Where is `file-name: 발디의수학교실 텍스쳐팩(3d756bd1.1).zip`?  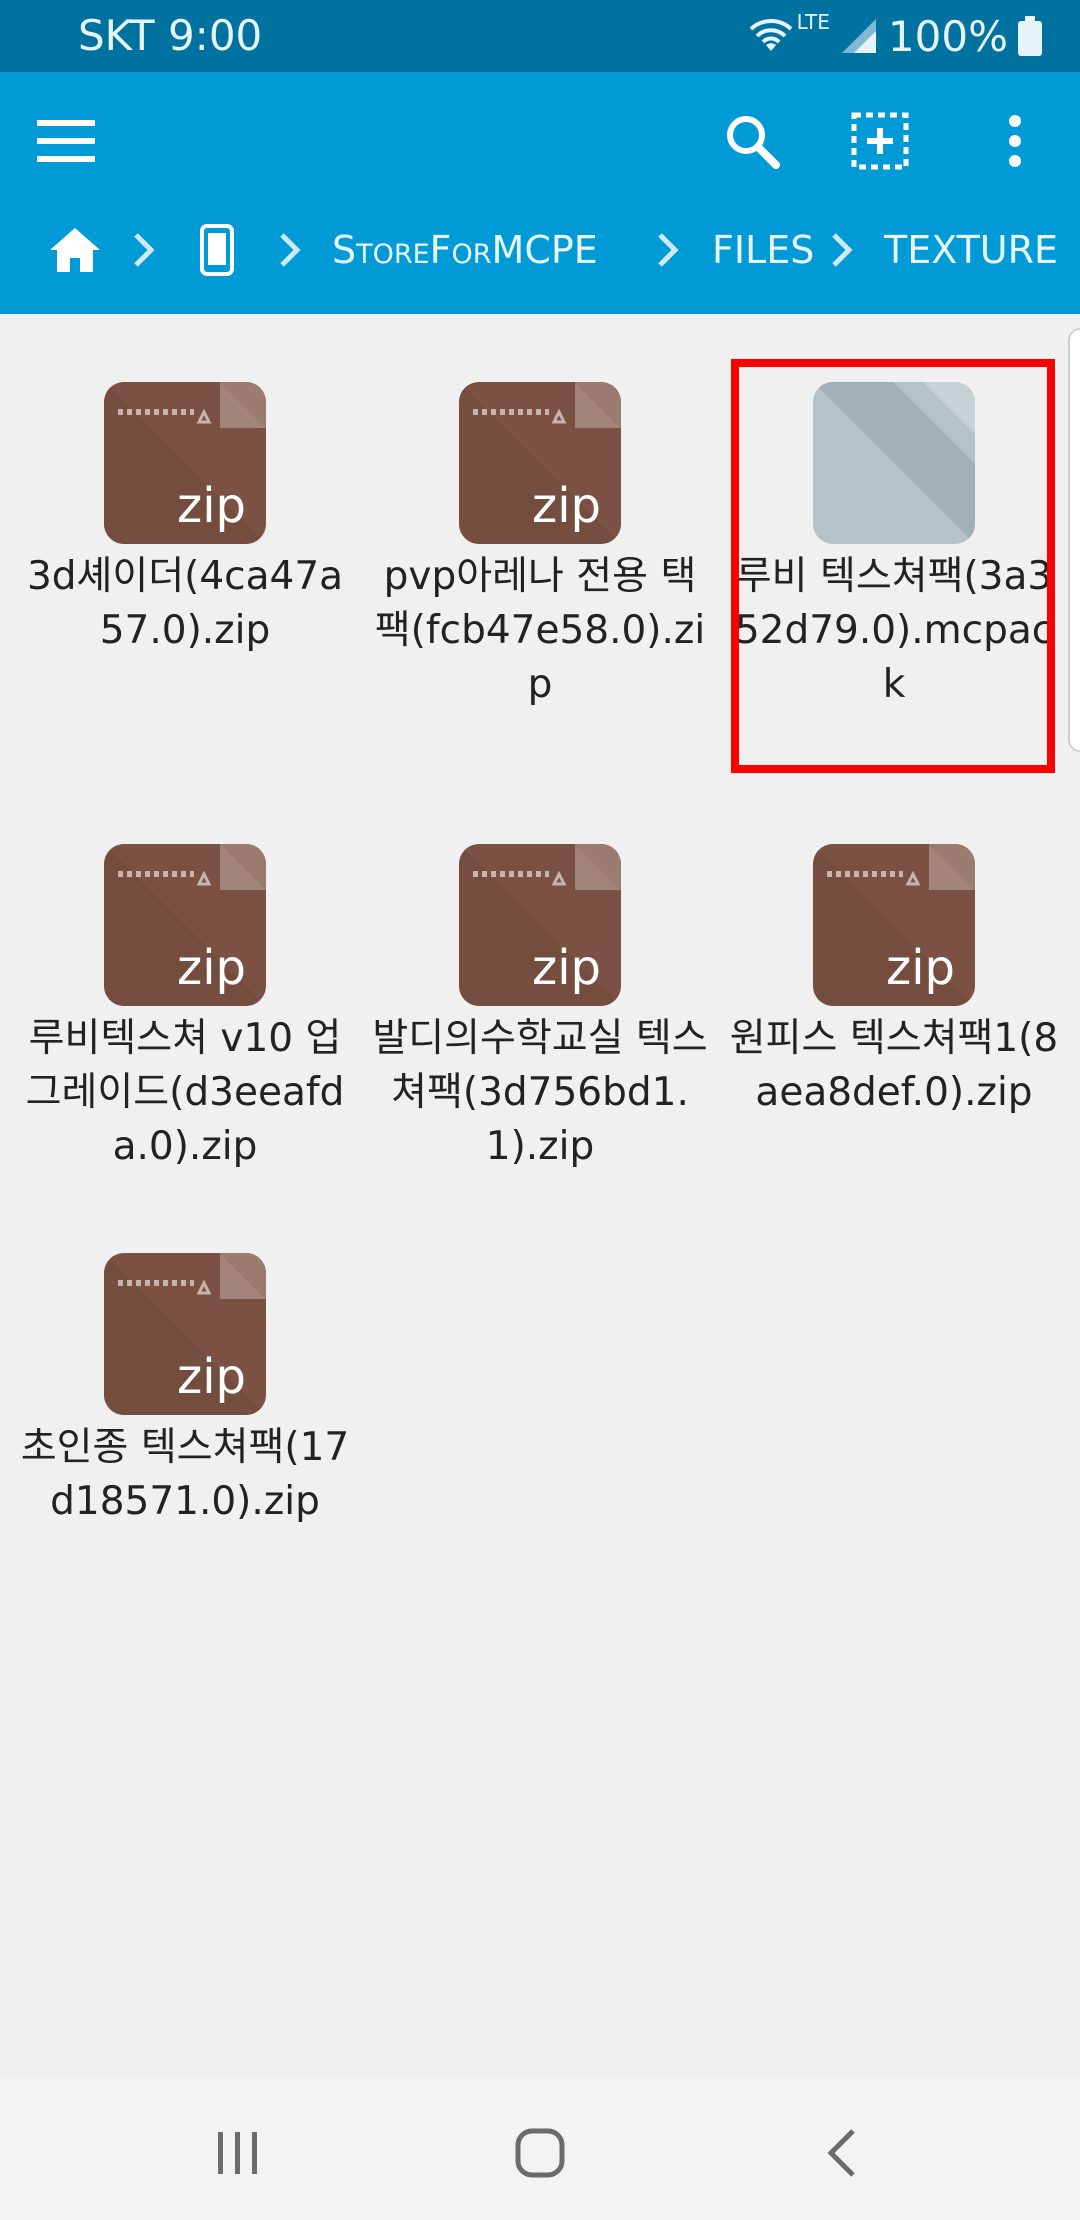 file-name: 발디의수학교실 텍스쳐팩(3d756bd1.1).zip is located at coordinates (540, 1092).